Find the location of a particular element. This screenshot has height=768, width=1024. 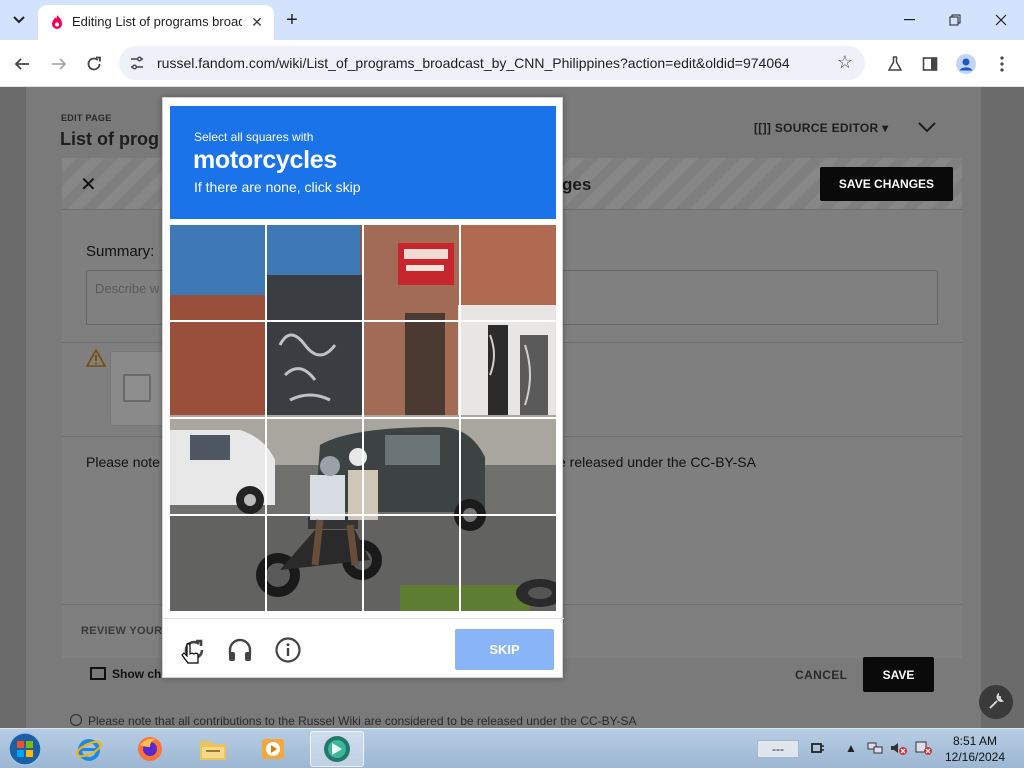

close-window-button is located at coordinates (1001, 20).